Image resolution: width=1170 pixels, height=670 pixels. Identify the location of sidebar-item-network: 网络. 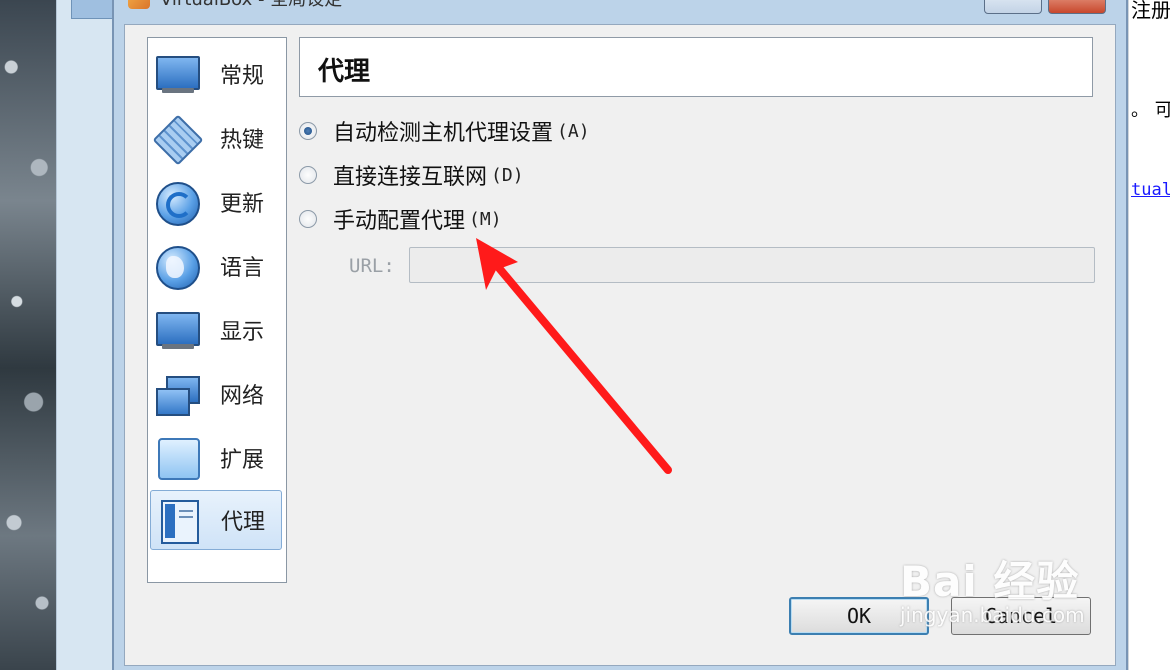
(216, 394).